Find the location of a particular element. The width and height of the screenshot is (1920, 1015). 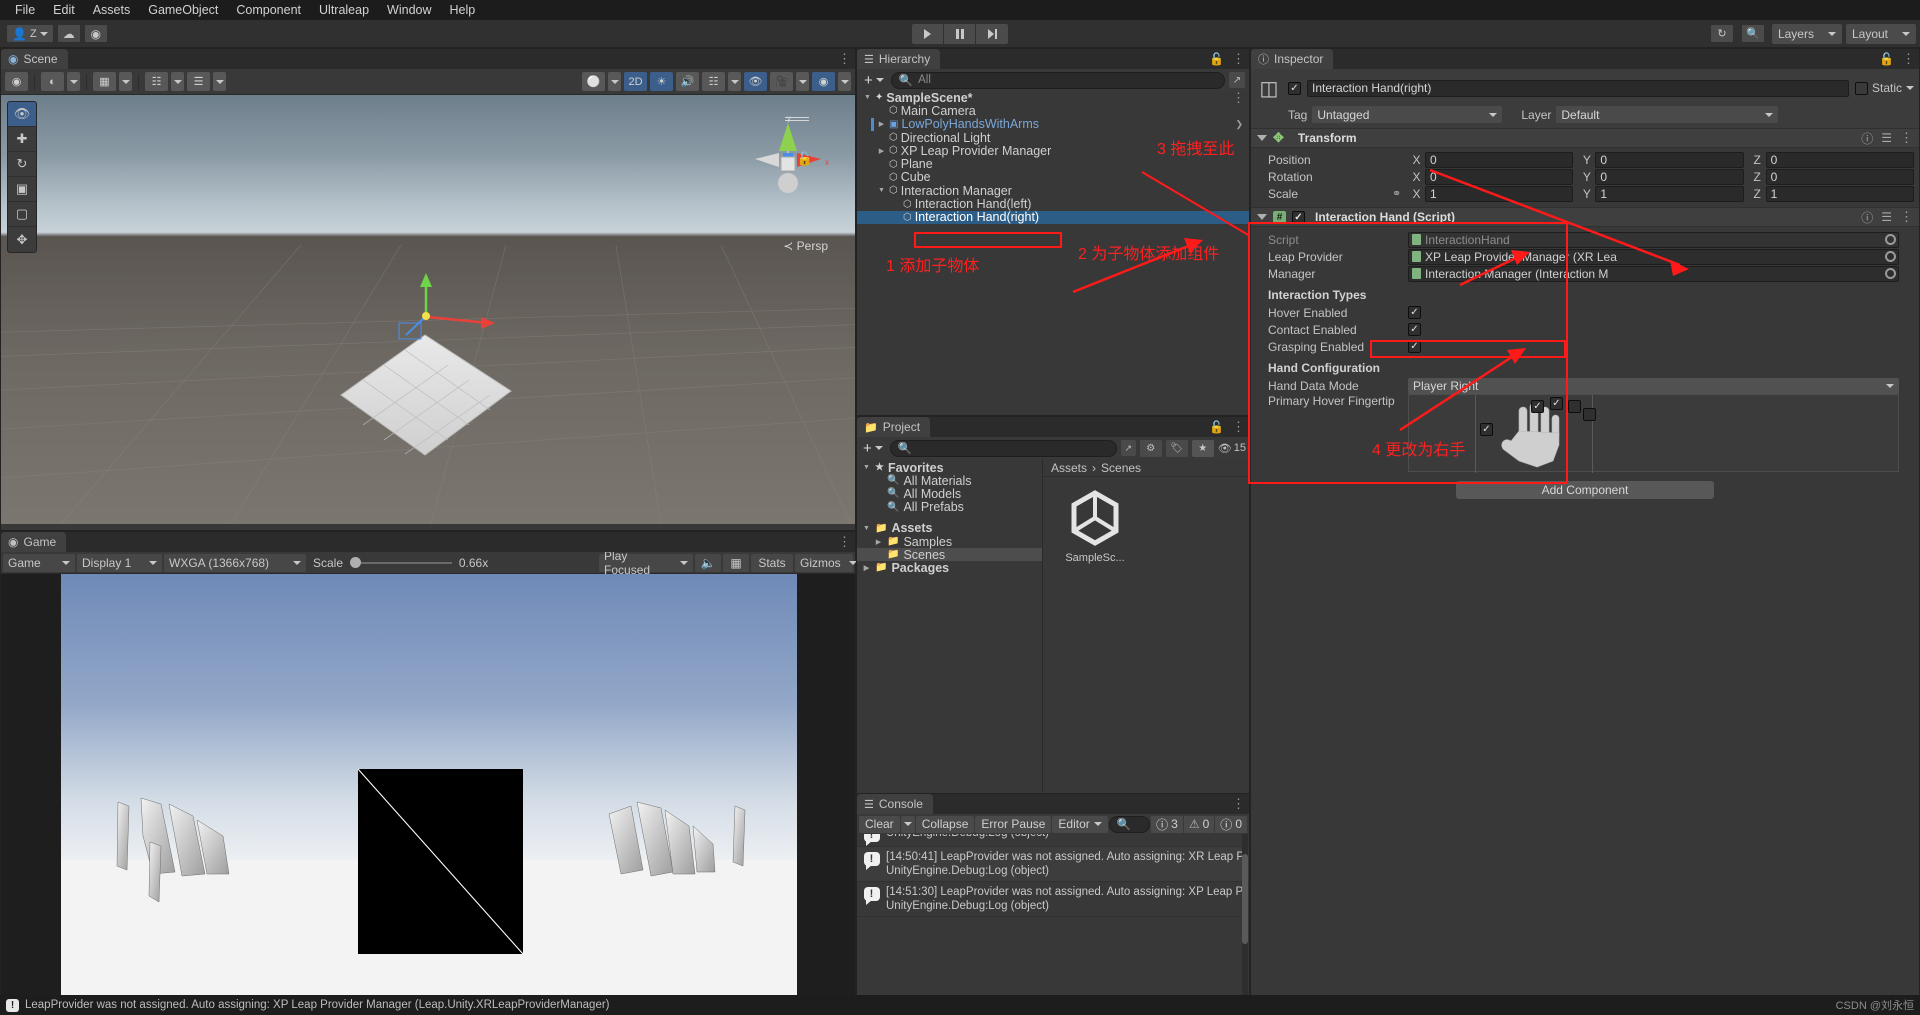

hierarchy-menu-kebab-icon: ⋮ is located at coordinates (1238, 58).